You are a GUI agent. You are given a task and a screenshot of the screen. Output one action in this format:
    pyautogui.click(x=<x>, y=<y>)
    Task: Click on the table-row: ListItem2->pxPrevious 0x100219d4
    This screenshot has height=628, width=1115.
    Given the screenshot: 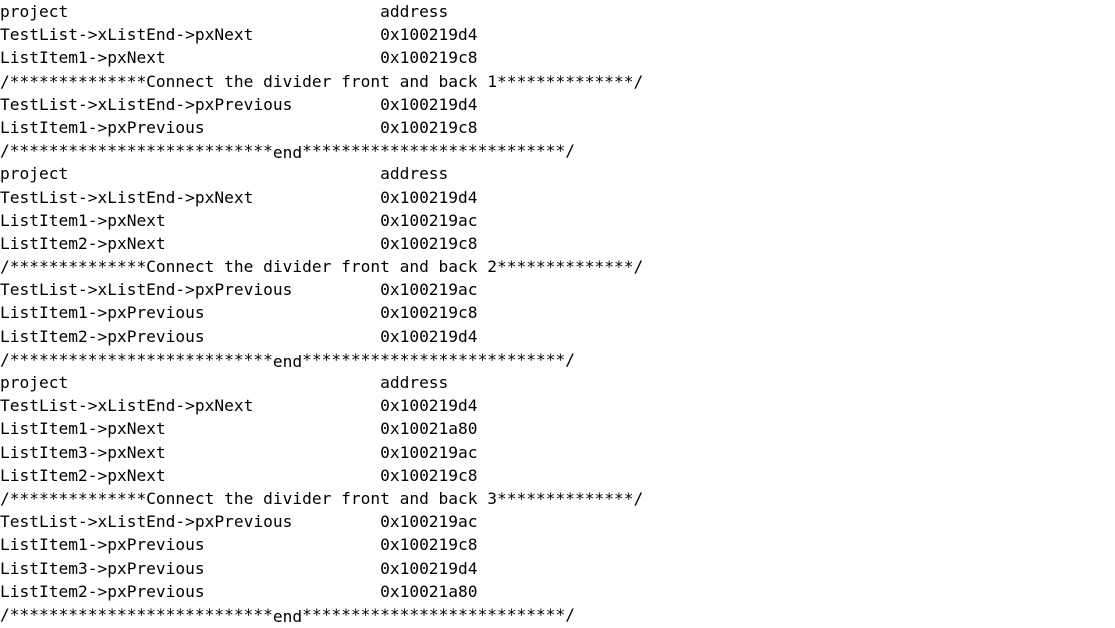 What is the action you would take?
    pyautogui.click(x=239, y=336)
    